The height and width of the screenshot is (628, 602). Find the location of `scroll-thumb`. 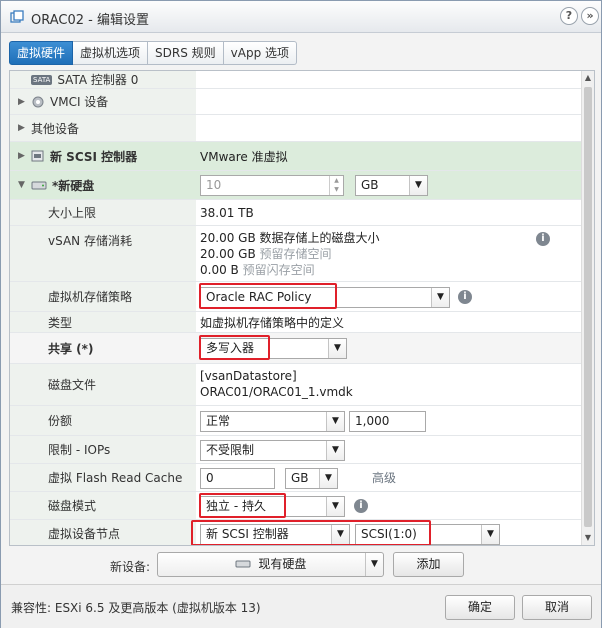

scroll-thumb is located at coordinates (588, 307).